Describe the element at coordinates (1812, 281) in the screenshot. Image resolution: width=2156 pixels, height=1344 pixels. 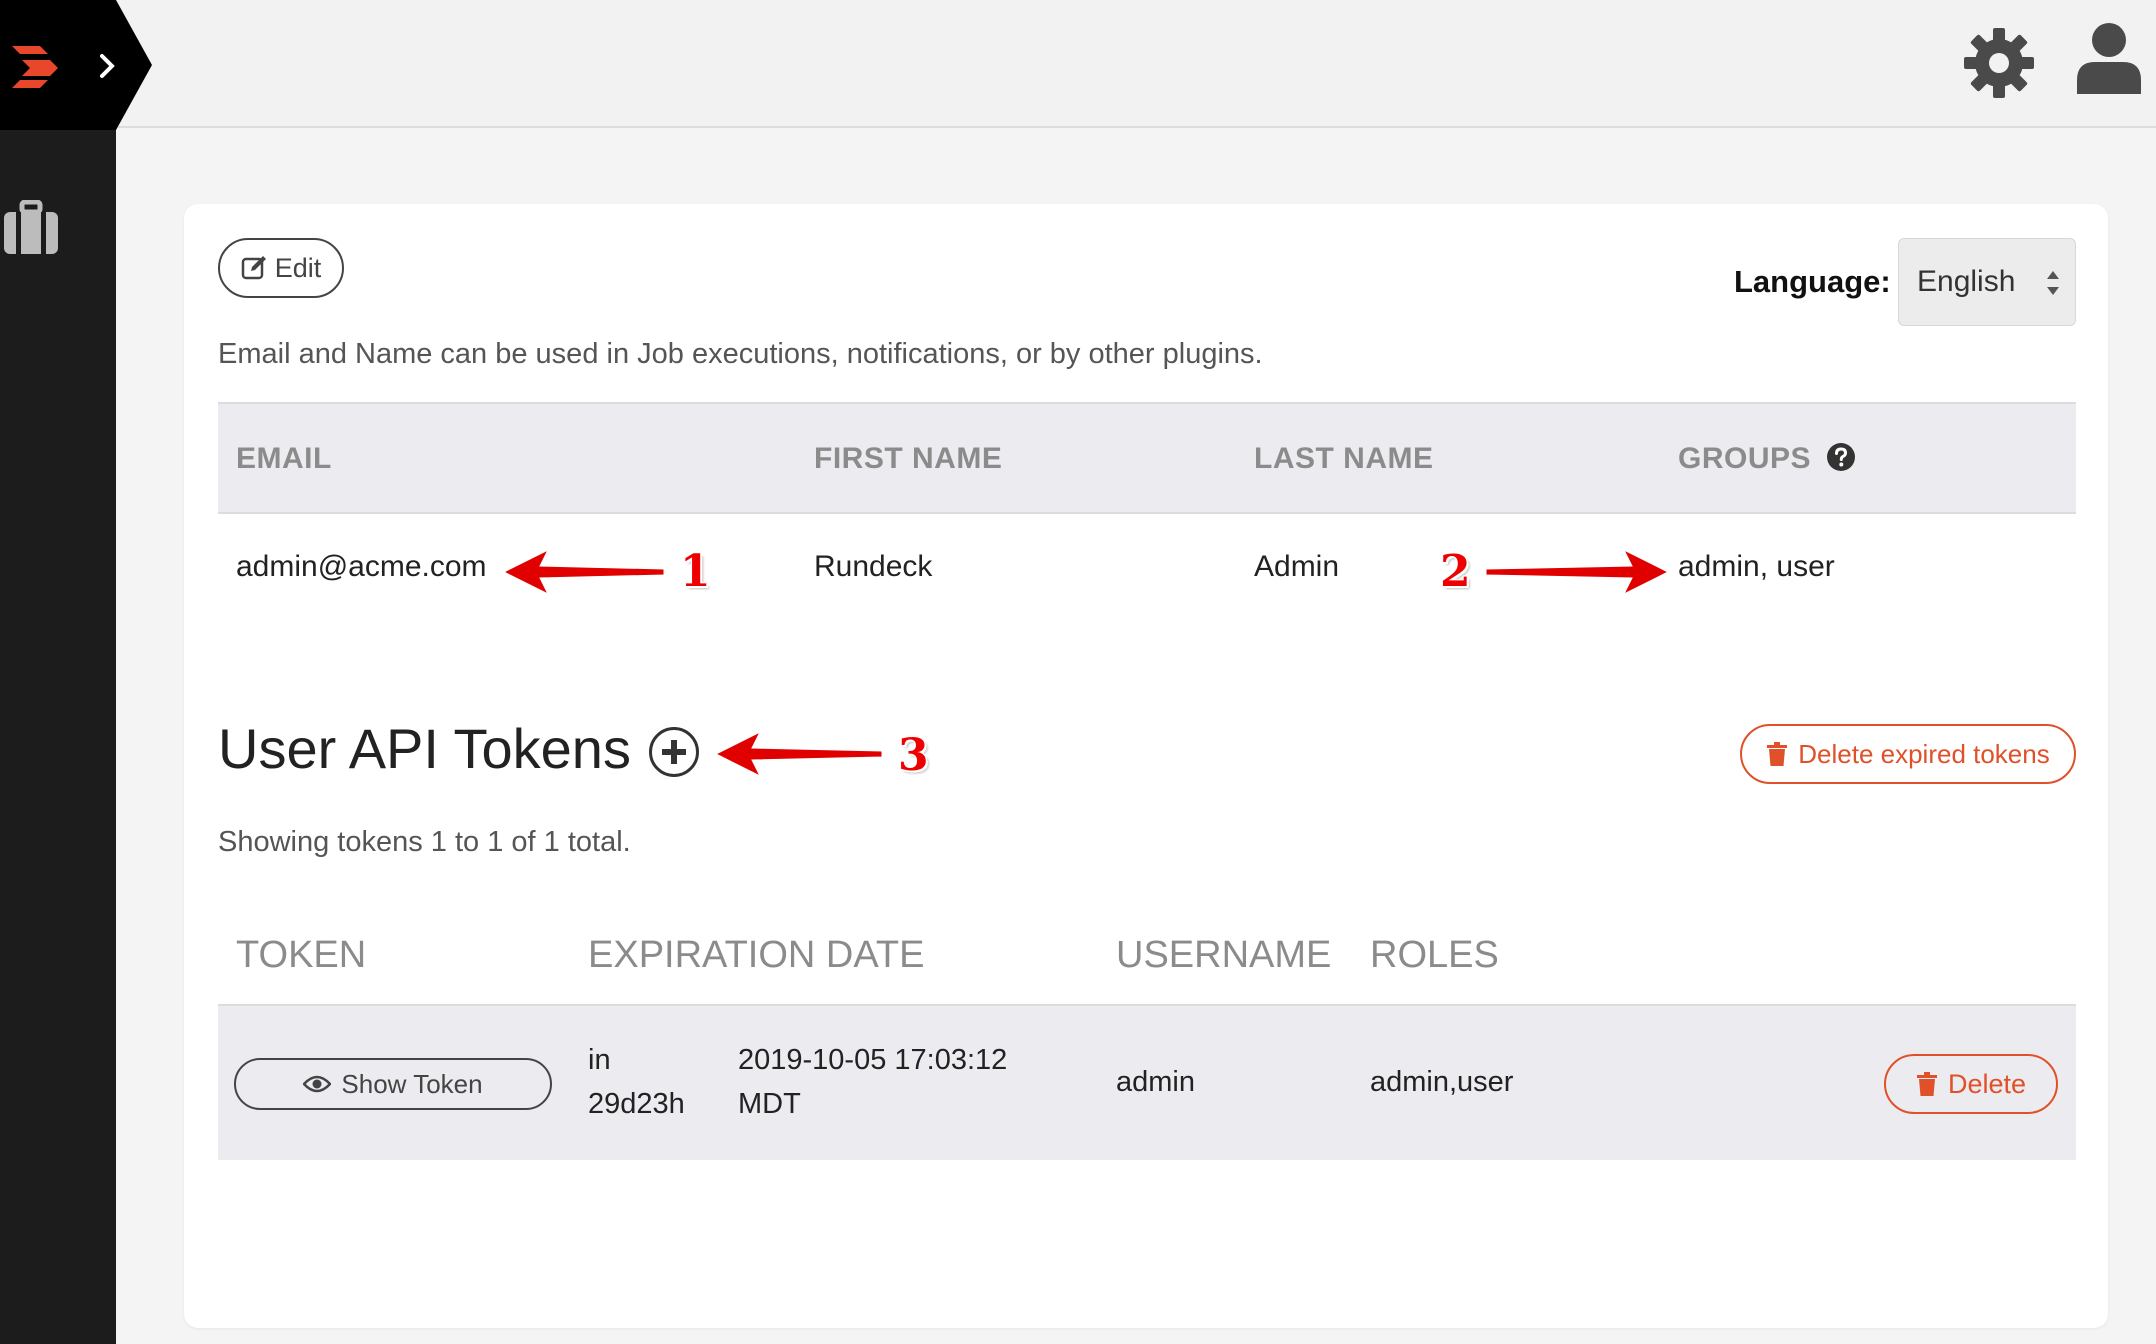
I see `language-label: Language:` at that location.